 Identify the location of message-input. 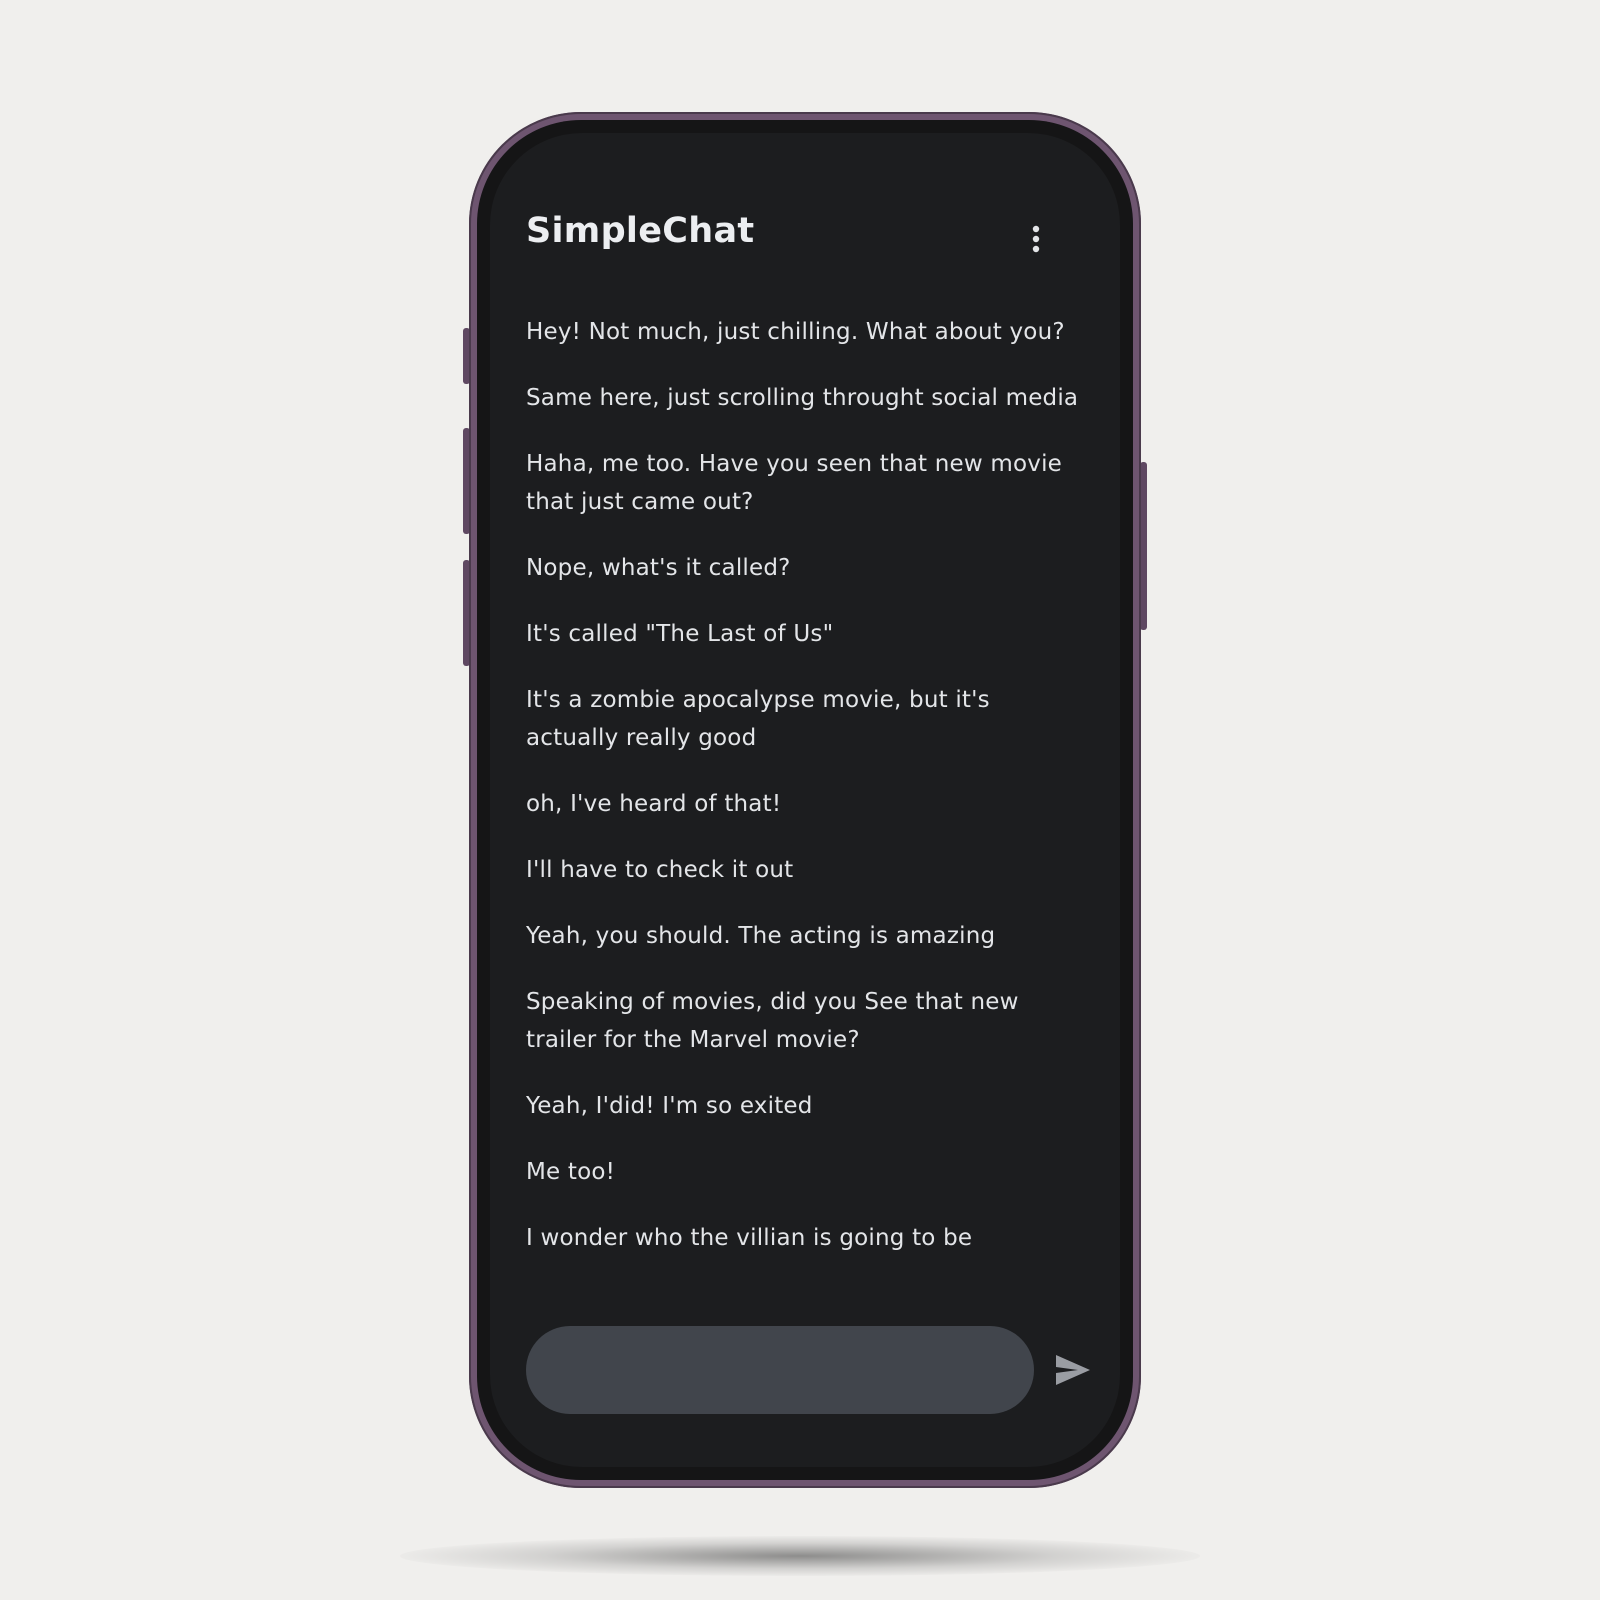
(780, 1370).